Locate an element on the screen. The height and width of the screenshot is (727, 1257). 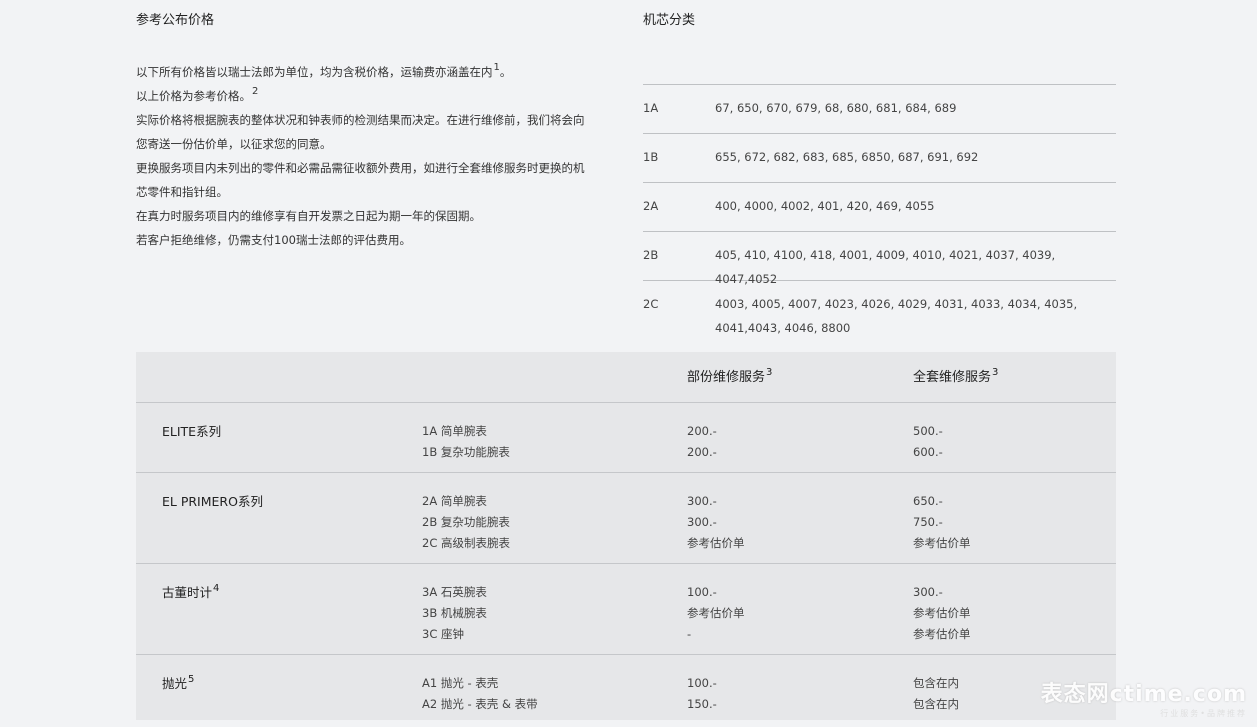
movement-code: 2C is located at coordinates (651, 304).